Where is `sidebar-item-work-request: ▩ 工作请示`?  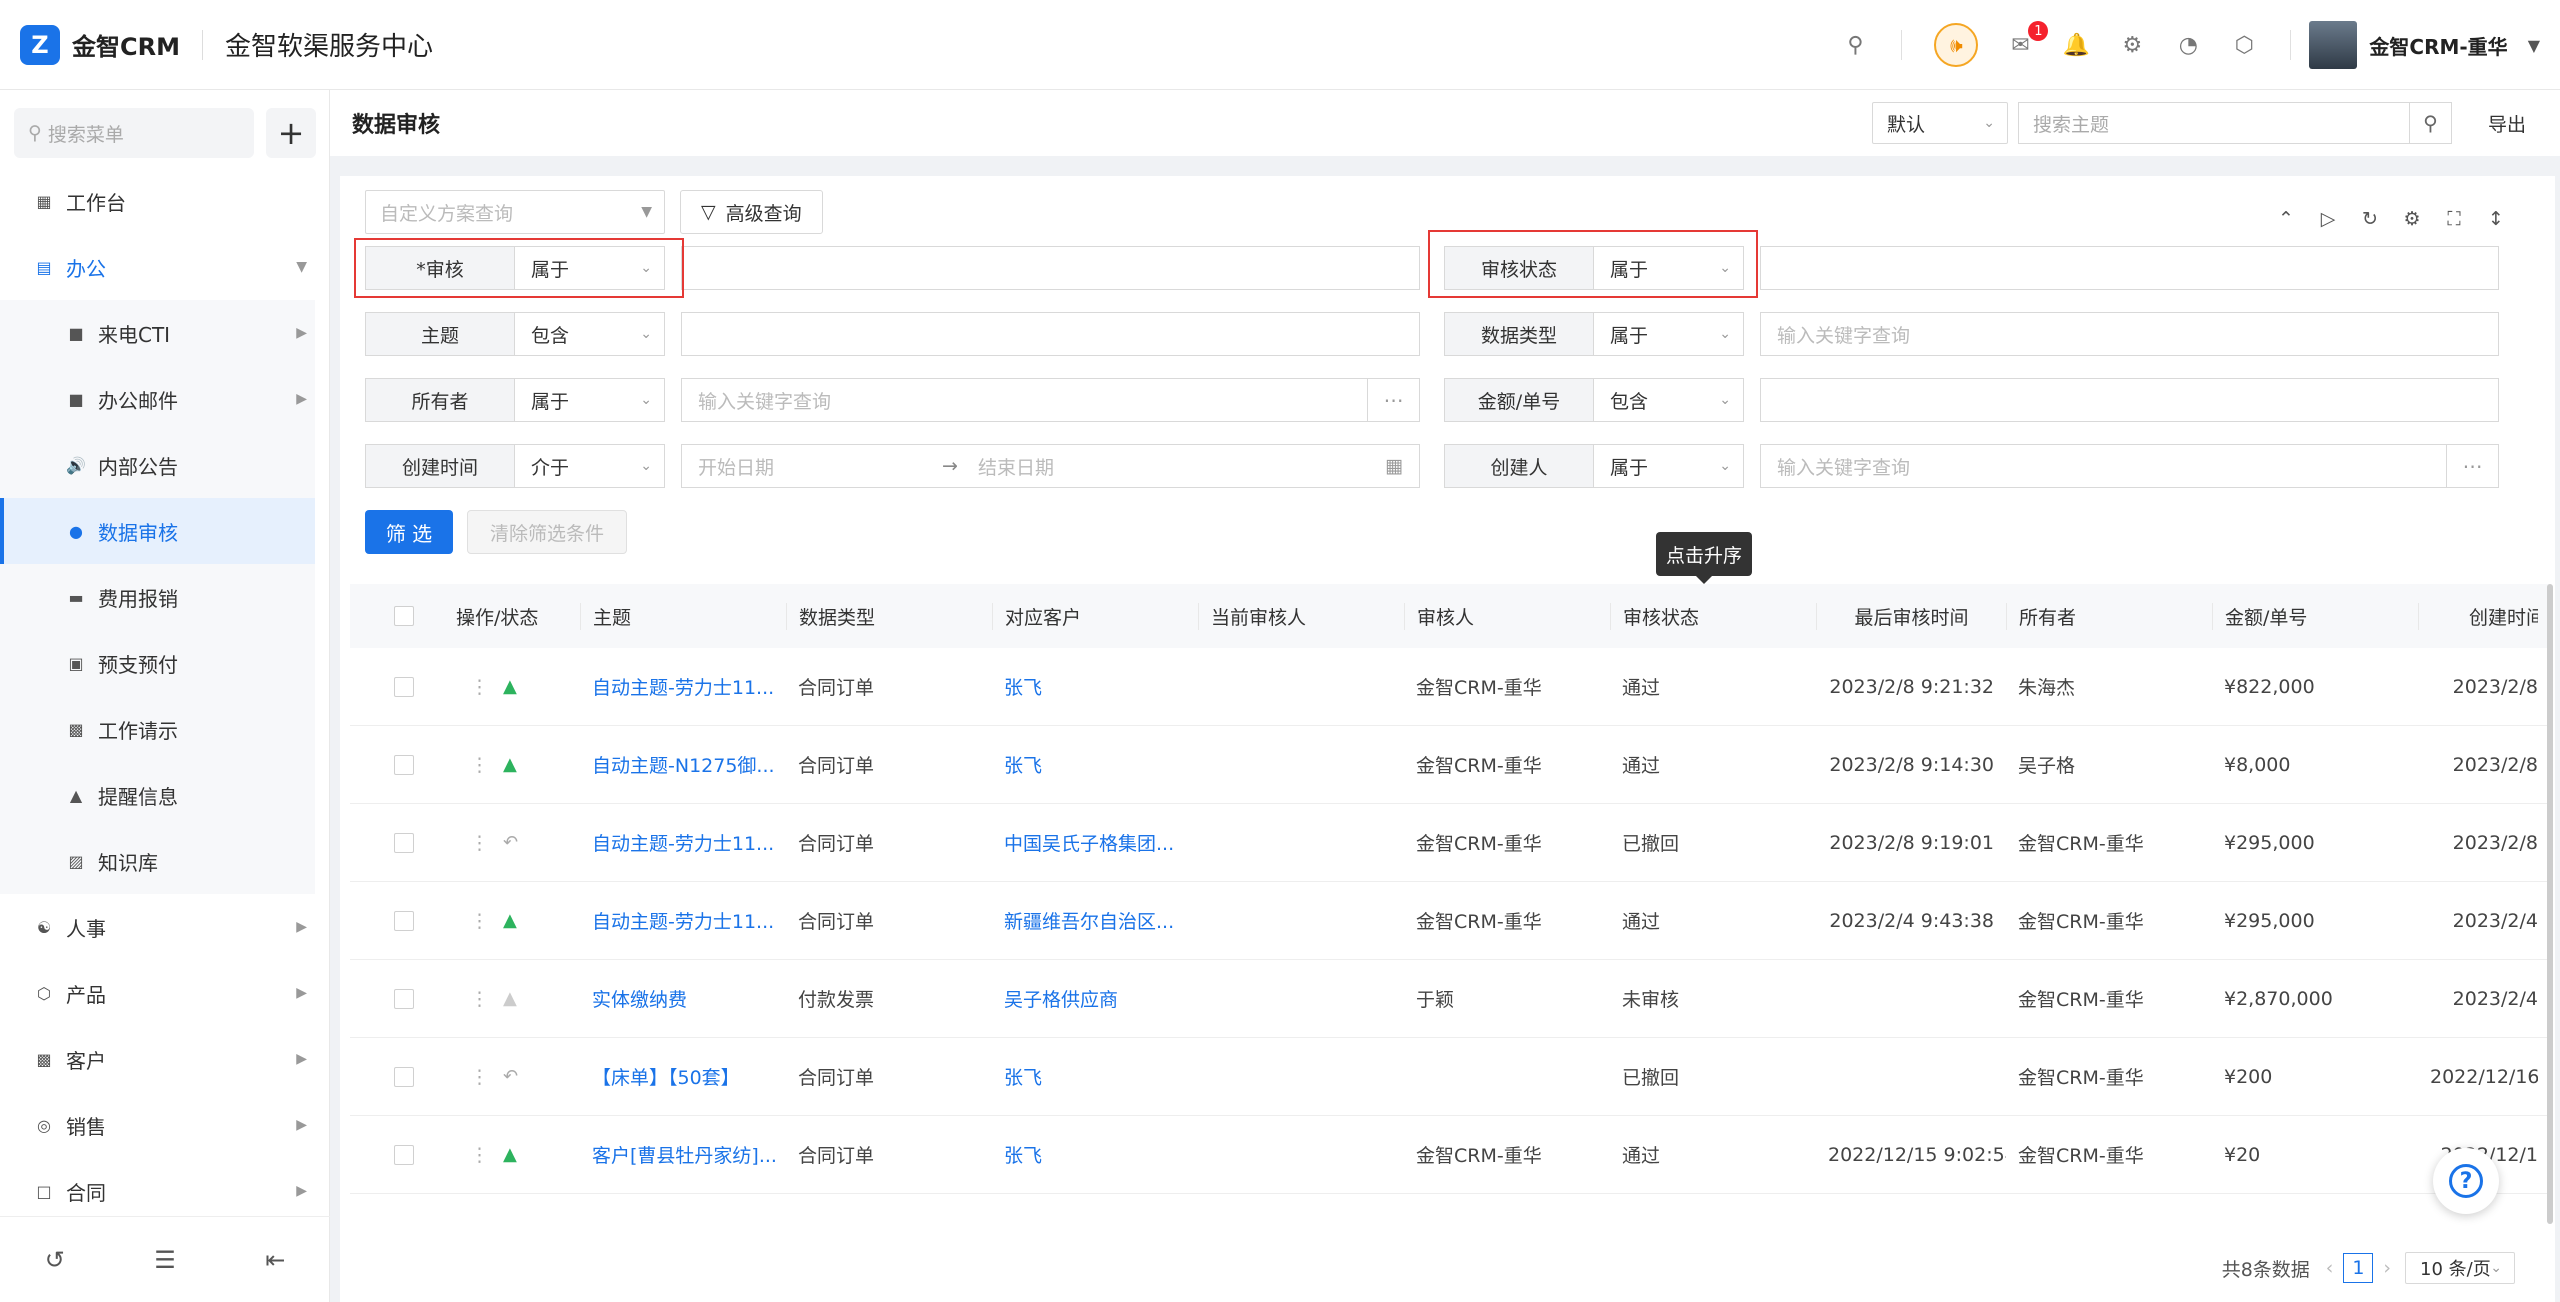
sidebar-item-work-request: ▩ 工作请示 is located at coordinates (157, 729).